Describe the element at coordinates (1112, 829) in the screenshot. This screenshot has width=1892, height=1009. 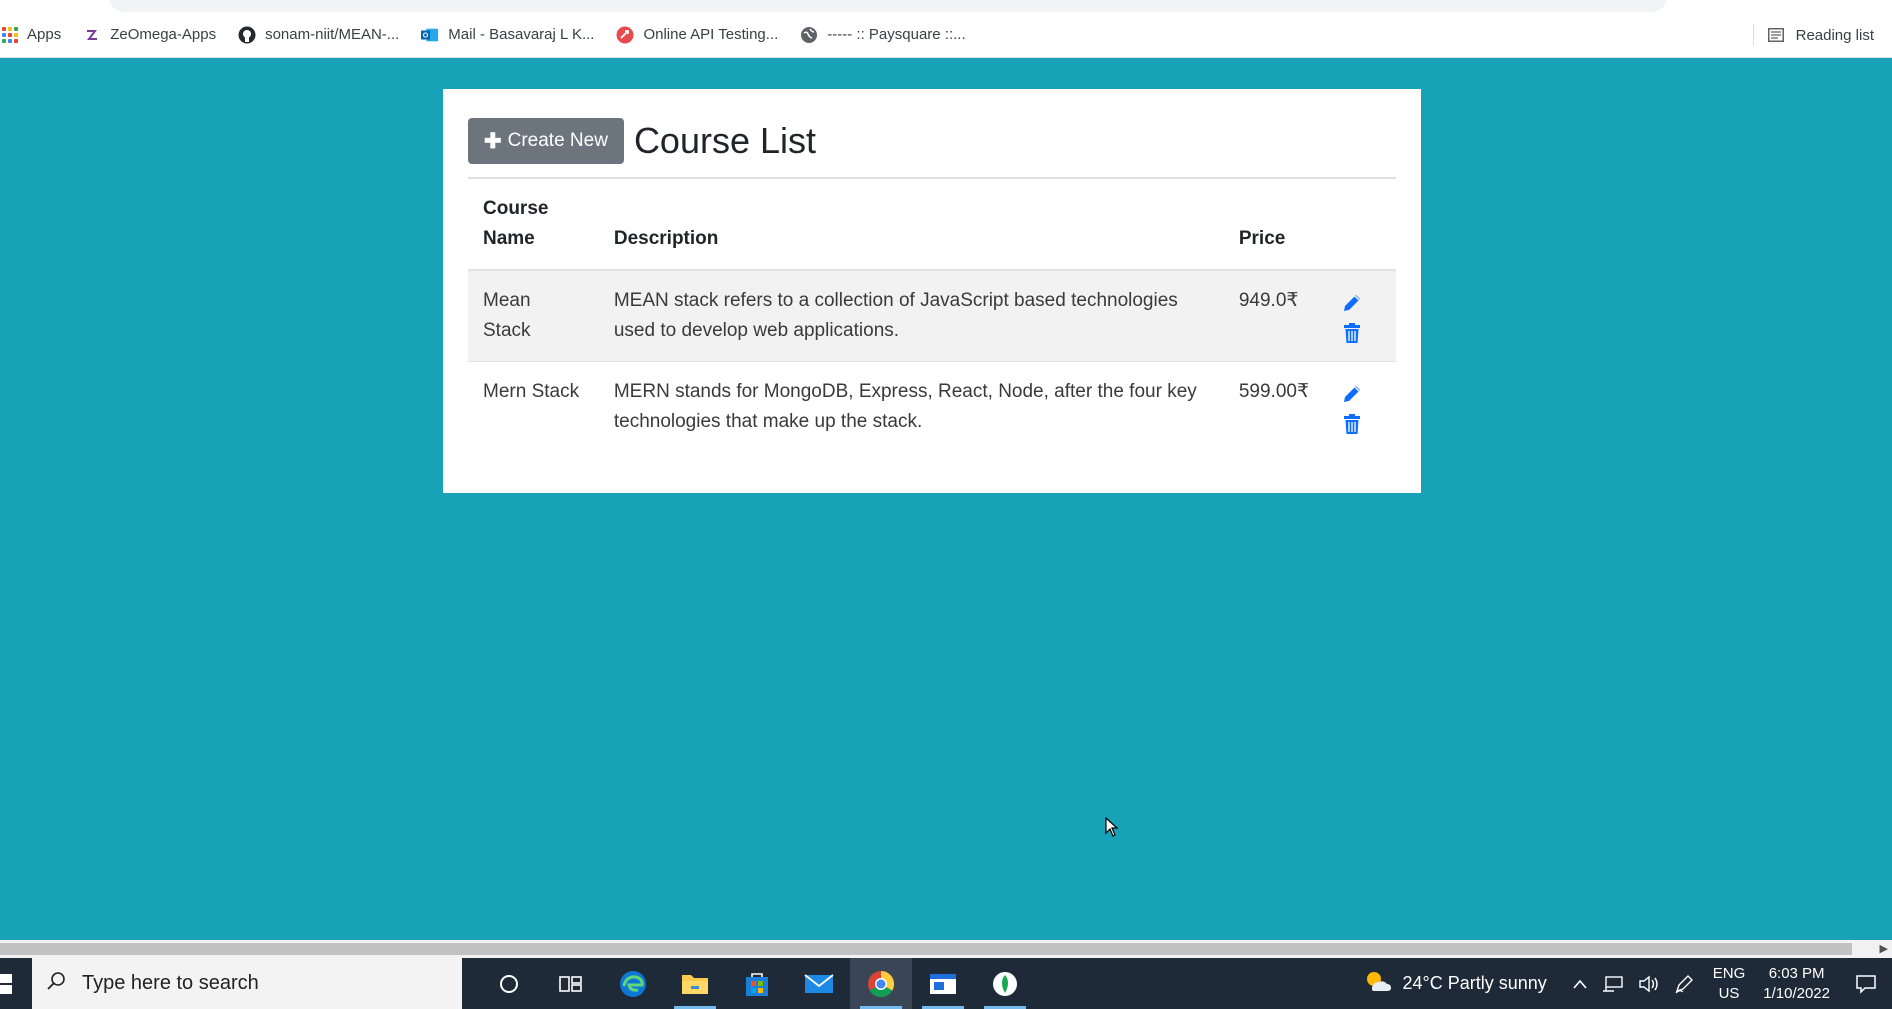
I see `mouse-cursor-icon` at that location.